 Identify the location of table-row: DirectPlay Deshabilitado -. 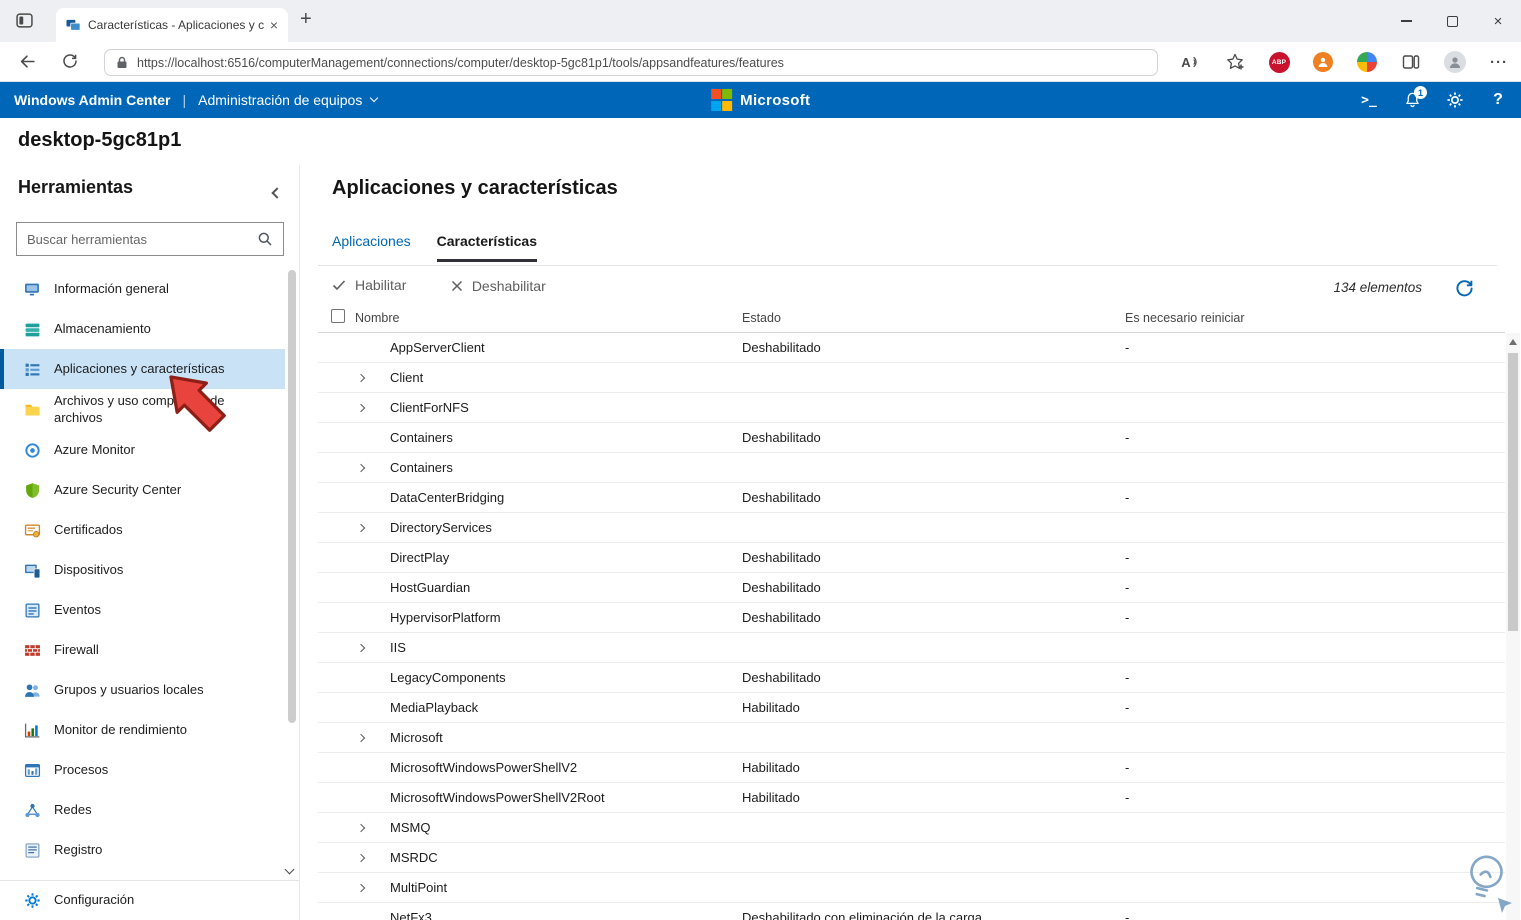
(911, 558).